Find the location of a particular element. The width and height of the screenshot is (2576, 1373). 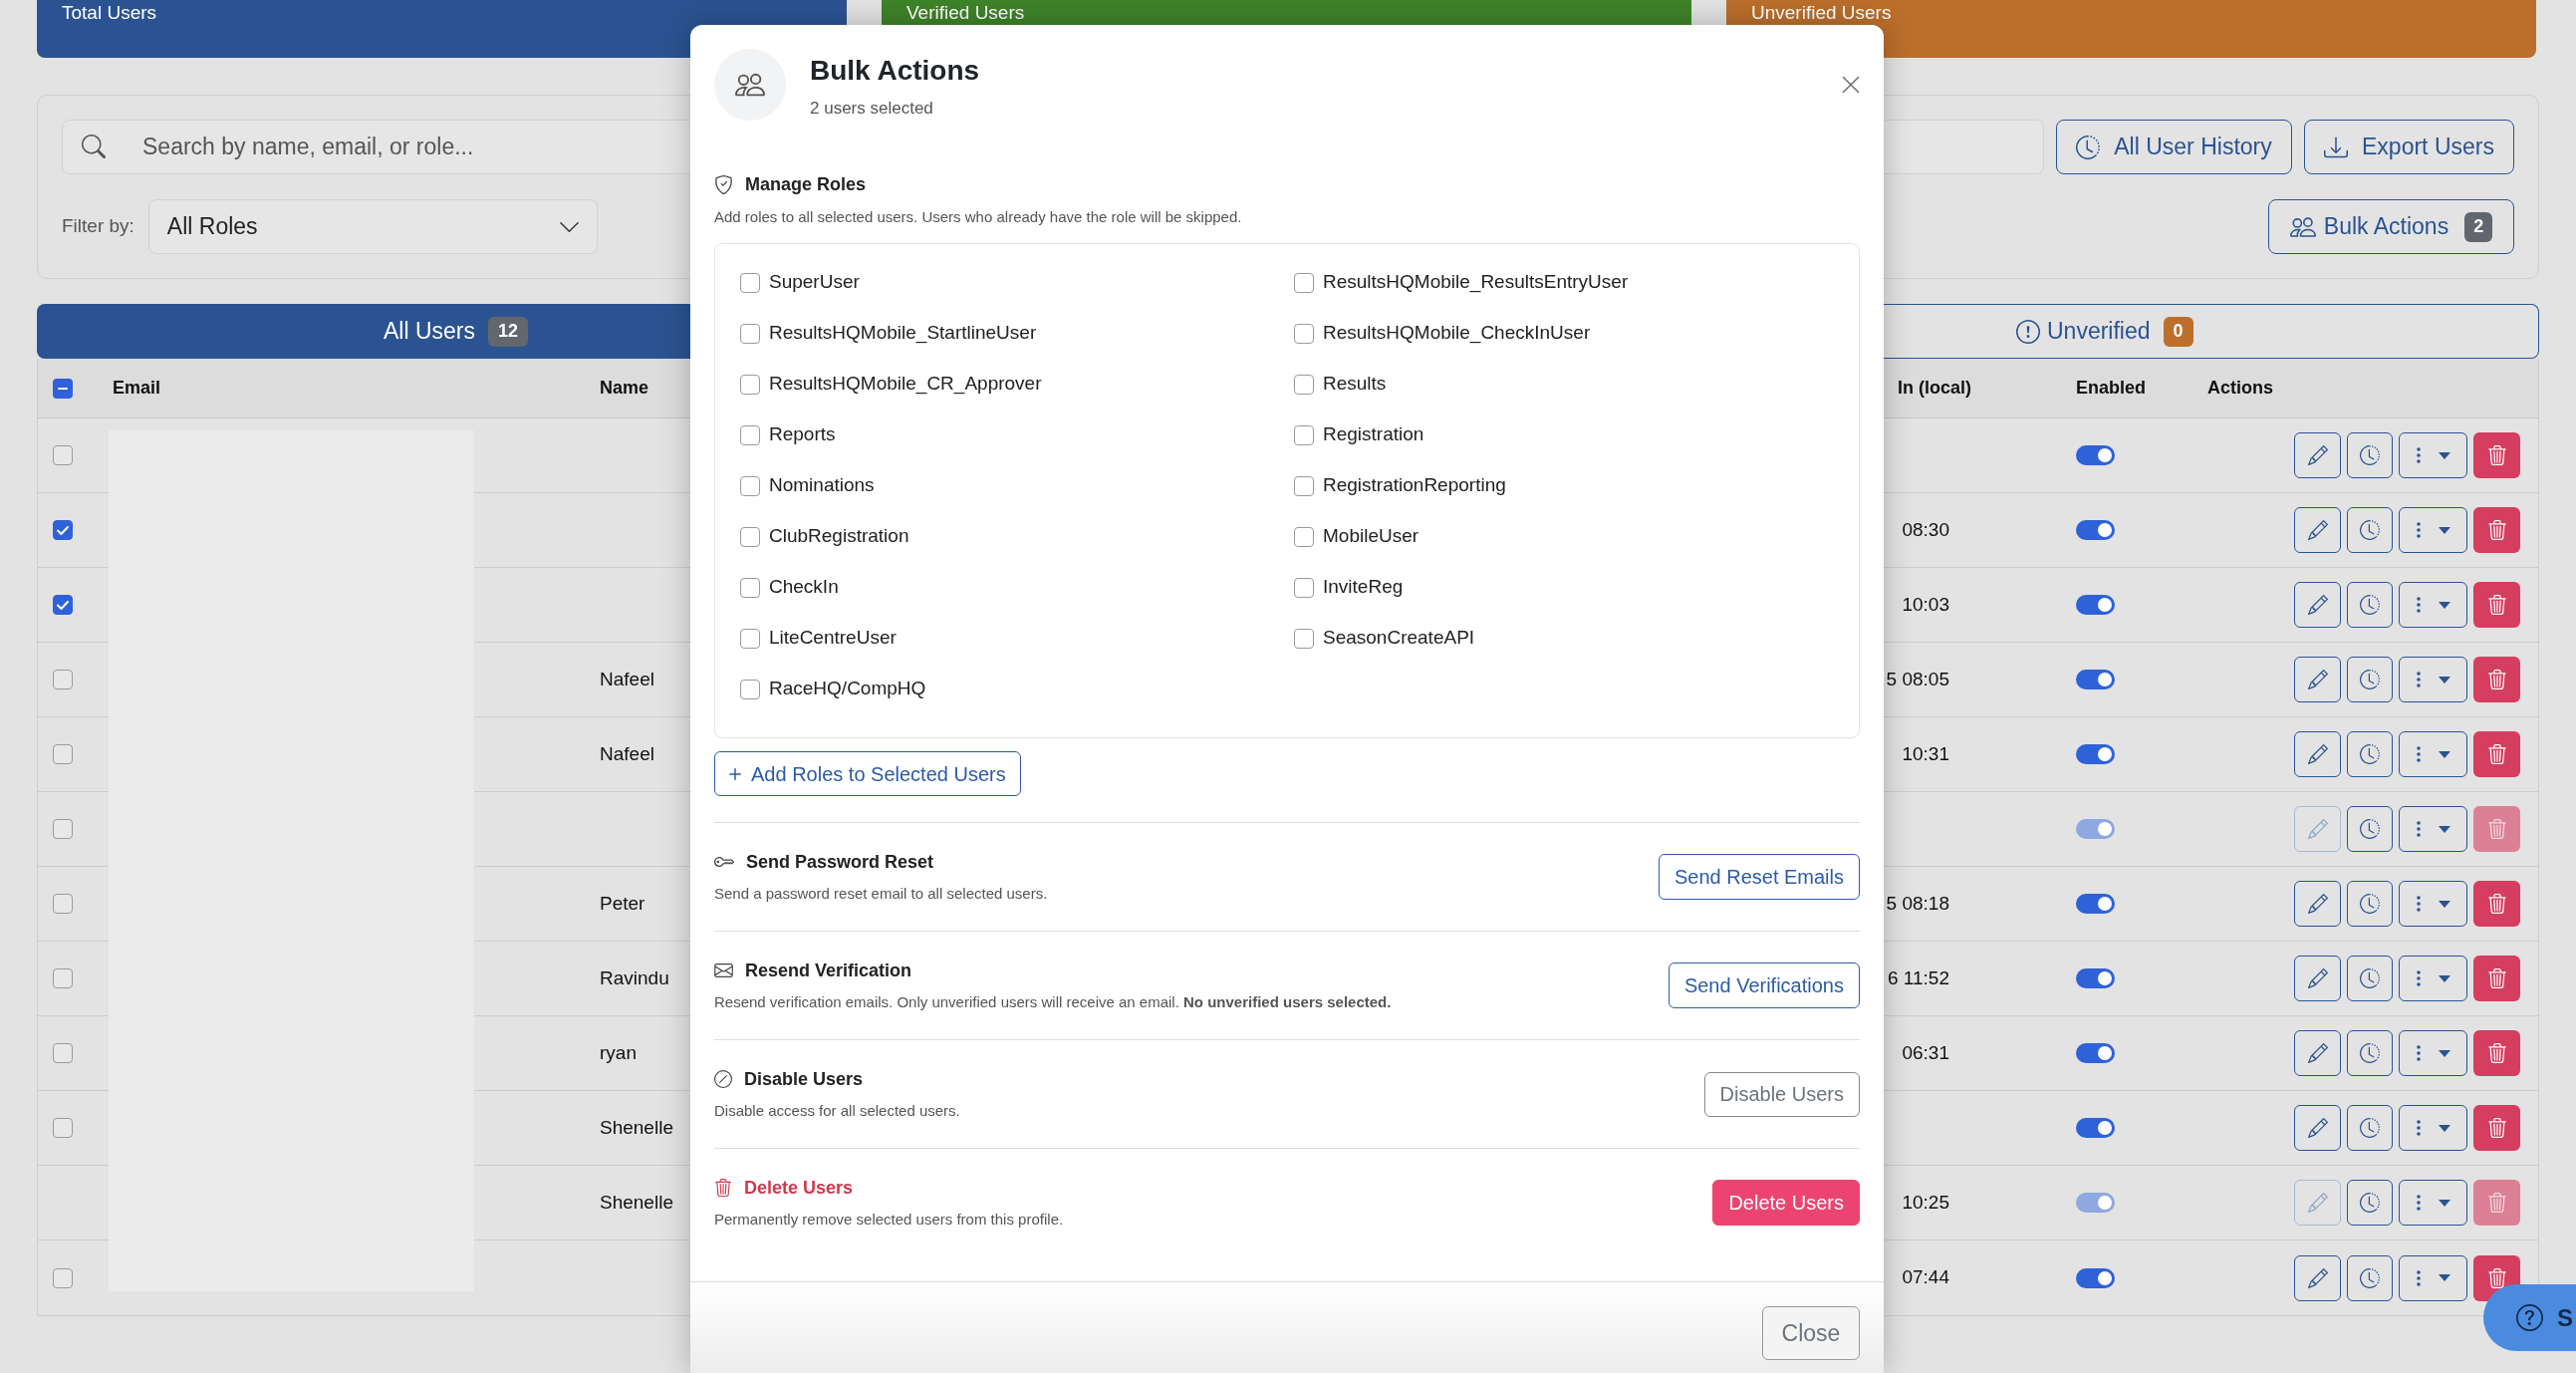

delete-users-button: Delete Users is located at coordinates (1786, 1203).